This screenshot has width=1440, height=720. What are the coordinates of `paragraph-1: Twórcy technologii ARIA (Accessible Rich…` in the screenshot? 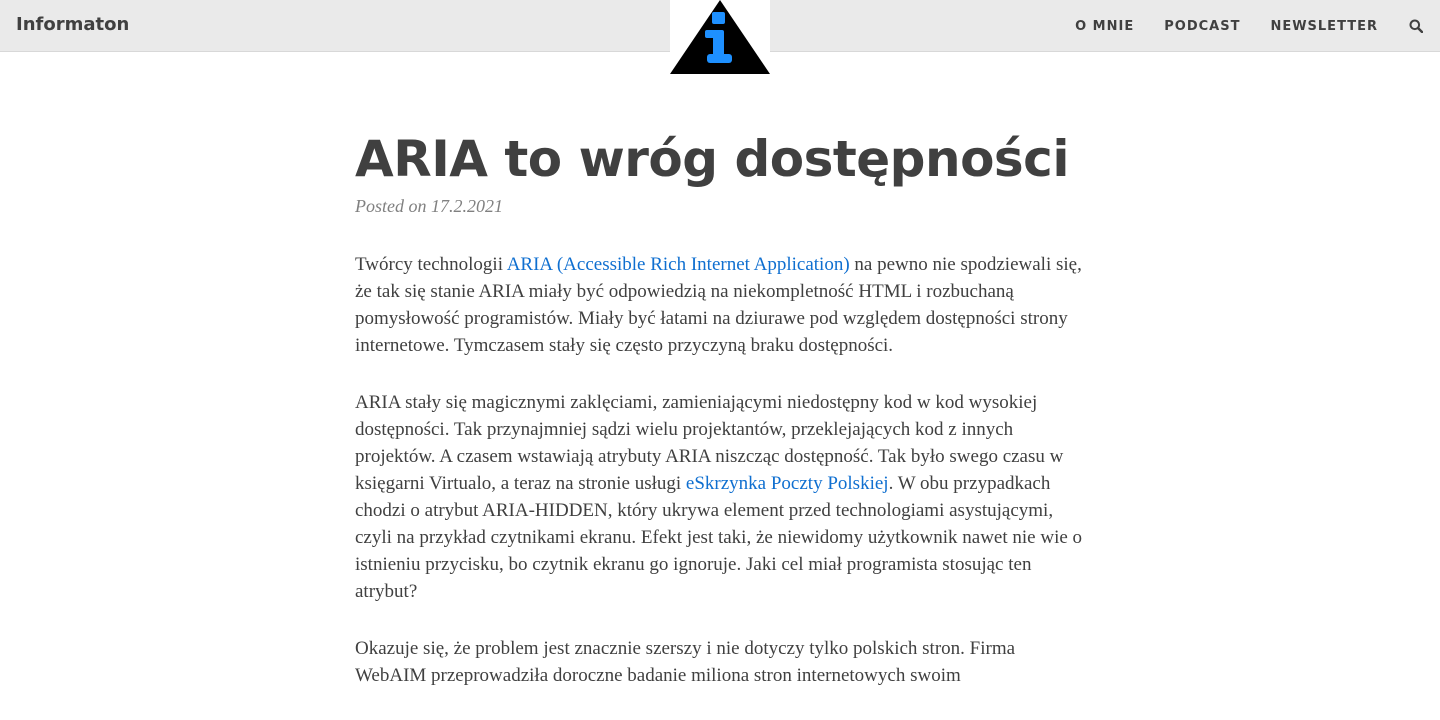 It's located at (722, 305).